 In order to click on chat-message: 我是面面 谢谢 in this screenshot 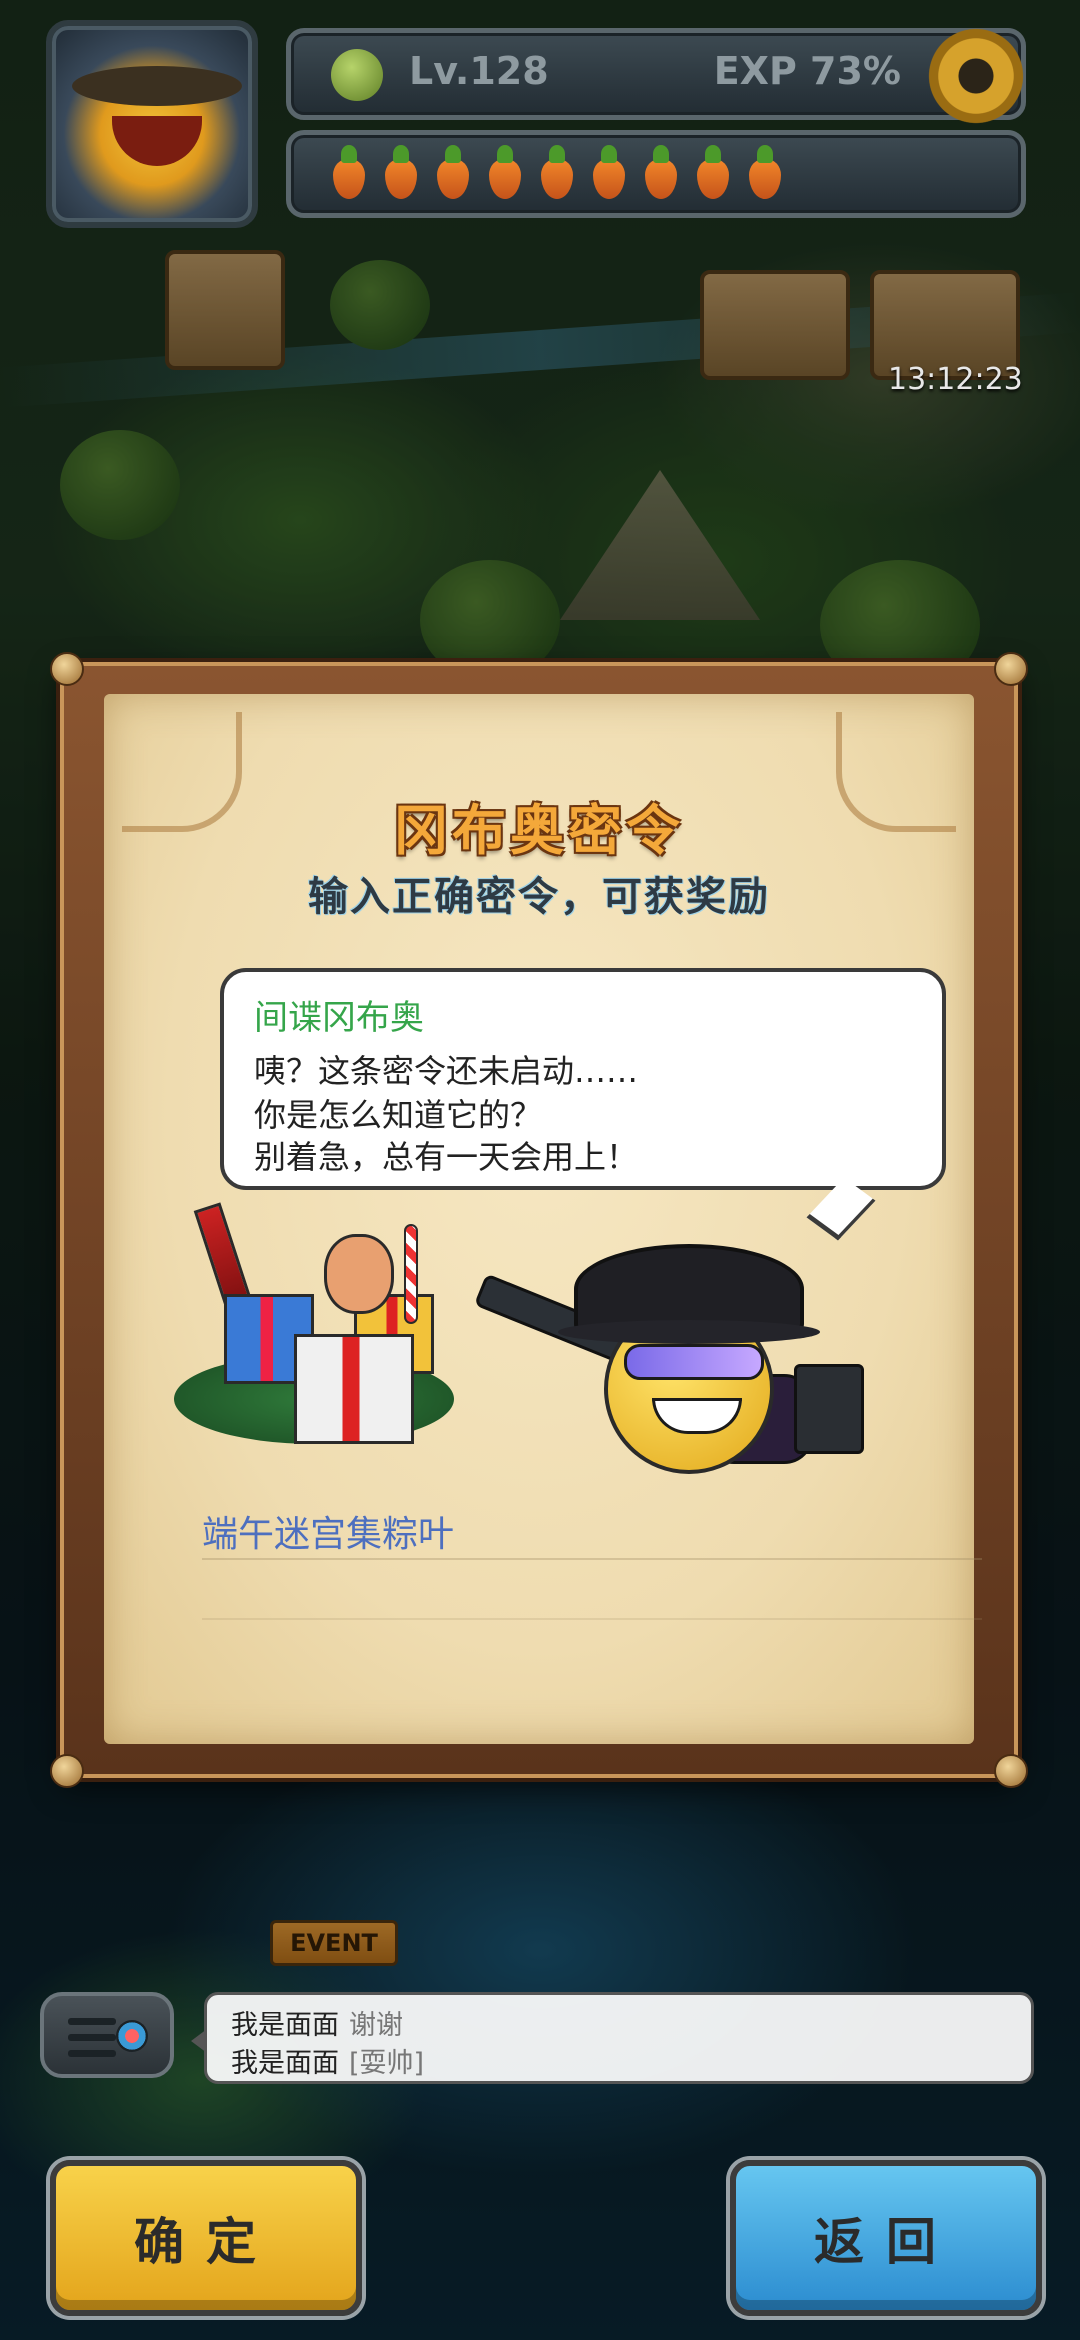, I will do `click(317, 2022)`.